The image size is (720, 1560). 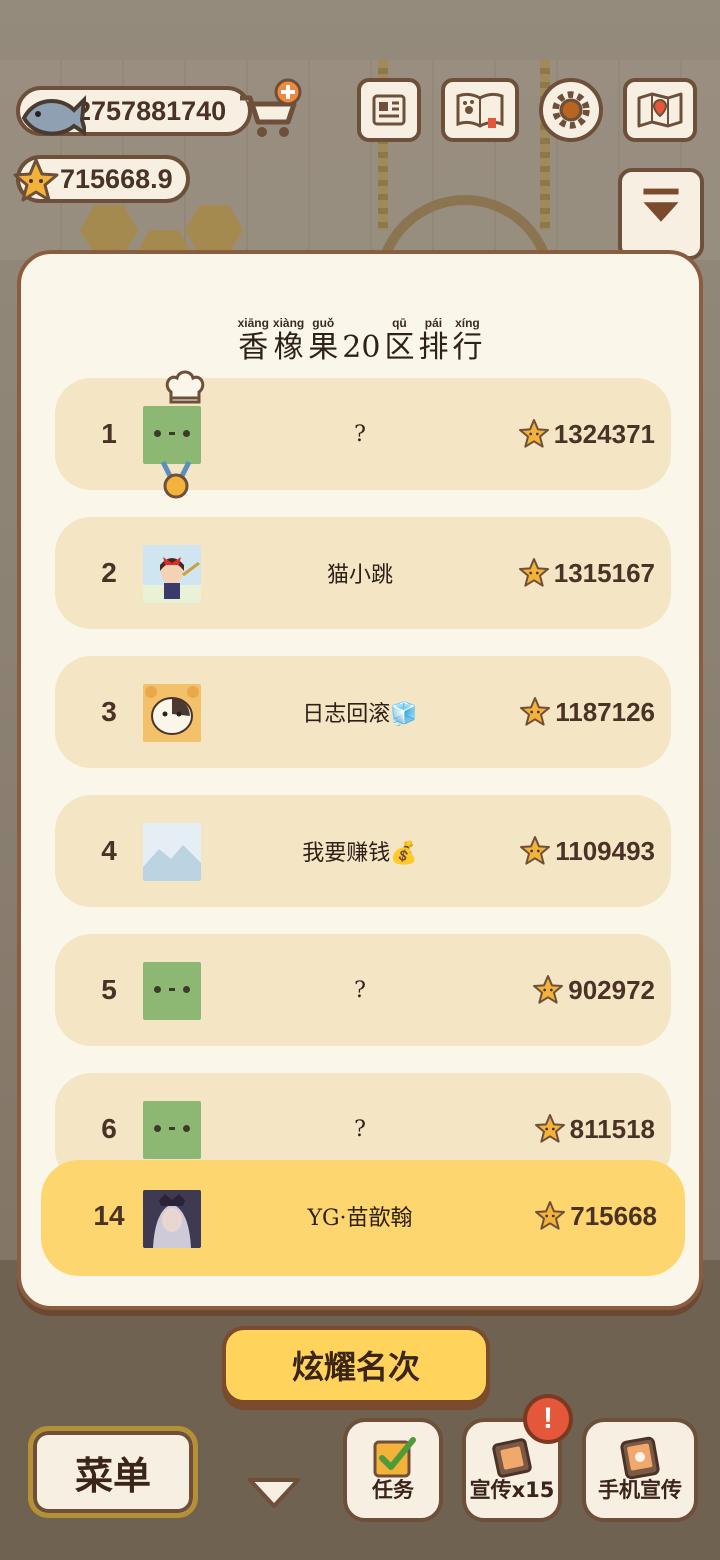 I want to click on ranking-row: 5 ? 902972, so click(x=363, y=990).